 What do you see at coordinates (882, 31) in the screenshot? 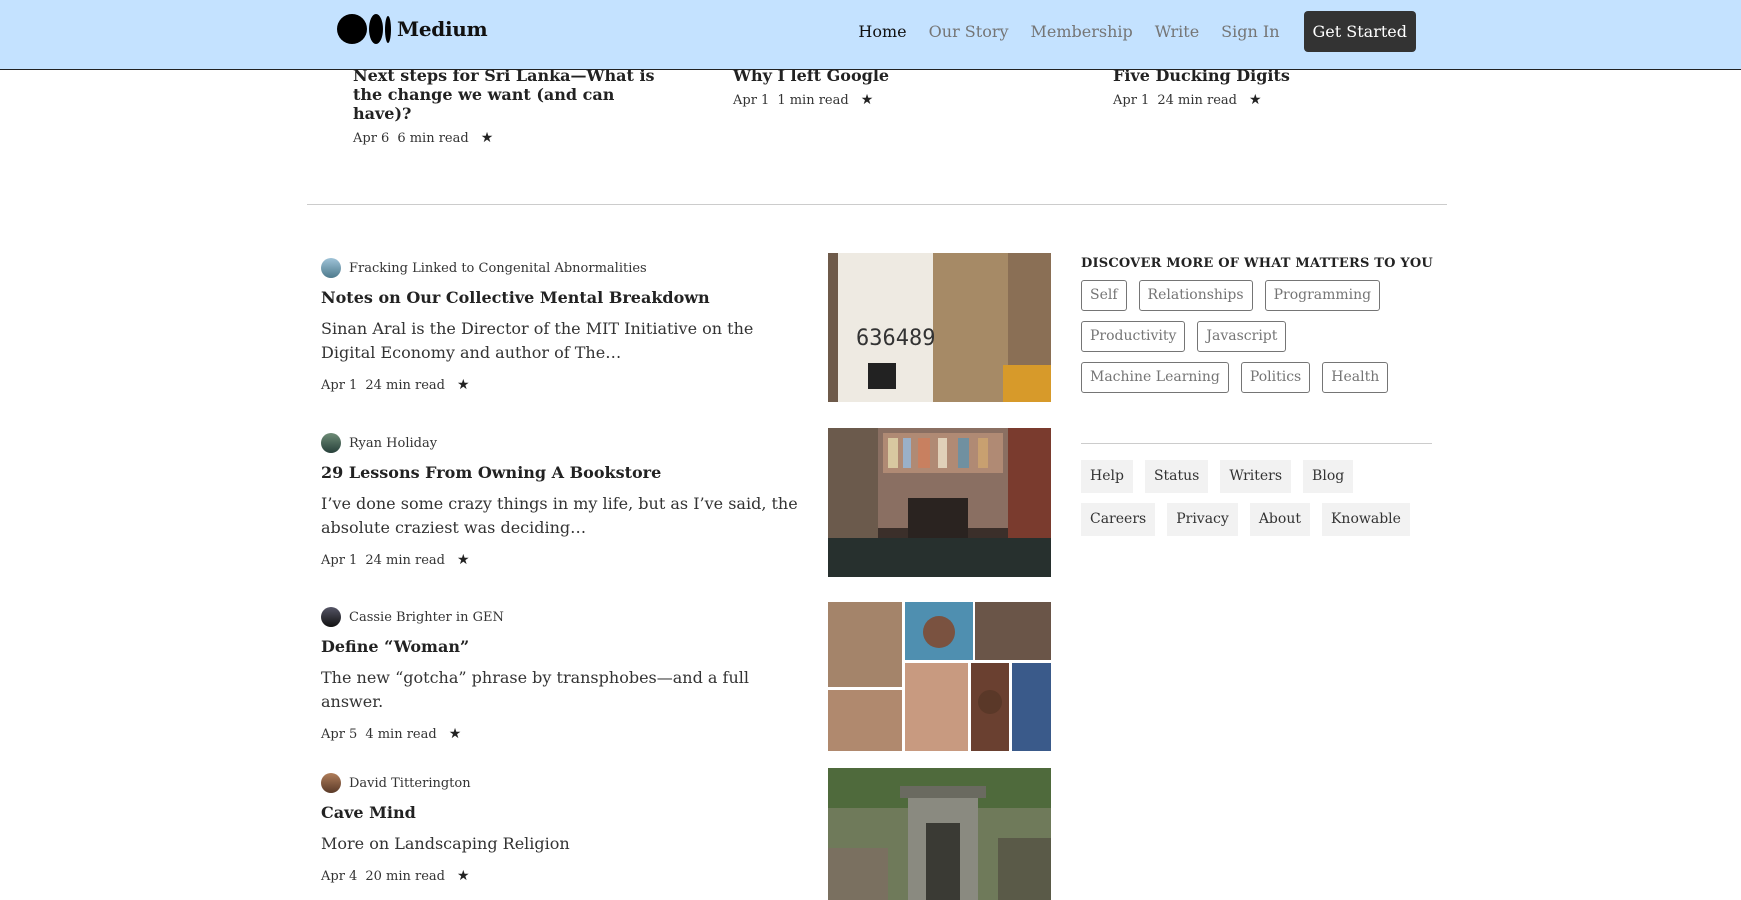
I see `nav-home: Home` at bounding box center [882, 31].